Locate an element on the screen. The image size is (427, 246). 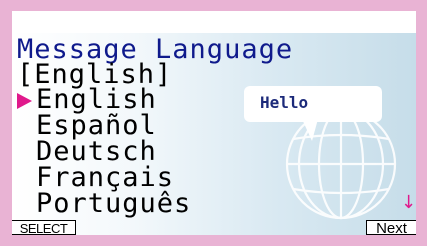
language-option-portugues: Português is located at coordinates (104, 203).